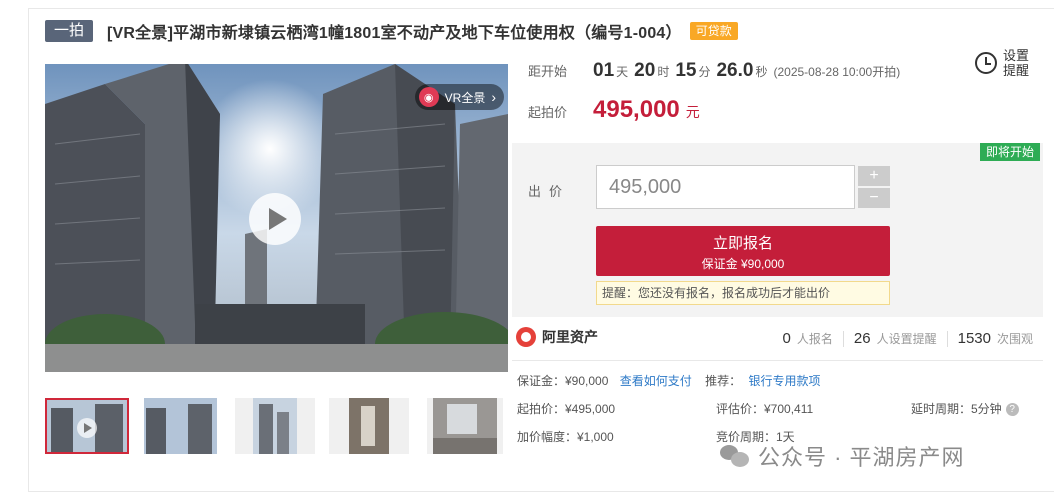 This screenshot has height=498, width=1055. What do you see at coordinates (548, 71) in the screenshot?
I see `countdown-label: 距开始` at bounding box center [548, 71].